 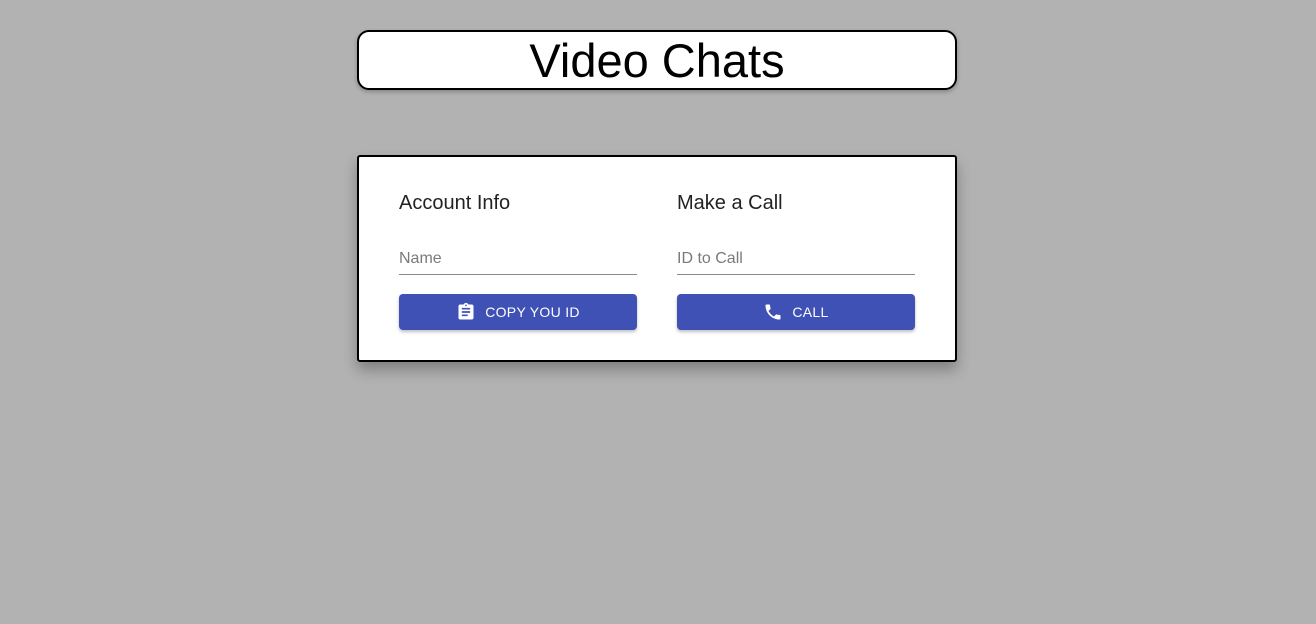 What do you see at coordinates (773, 312) in the screenshot?
I see `phone-icon` at bounding box center [773, 312].